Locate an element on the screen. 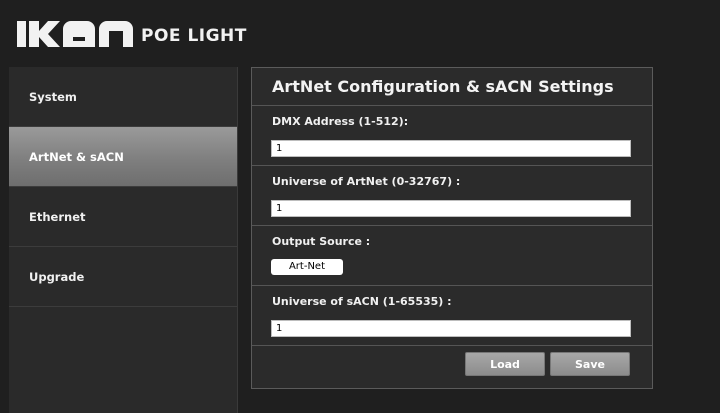  dmx-address-label: DMX Address (1-512): is located at coordinates (340, 121).